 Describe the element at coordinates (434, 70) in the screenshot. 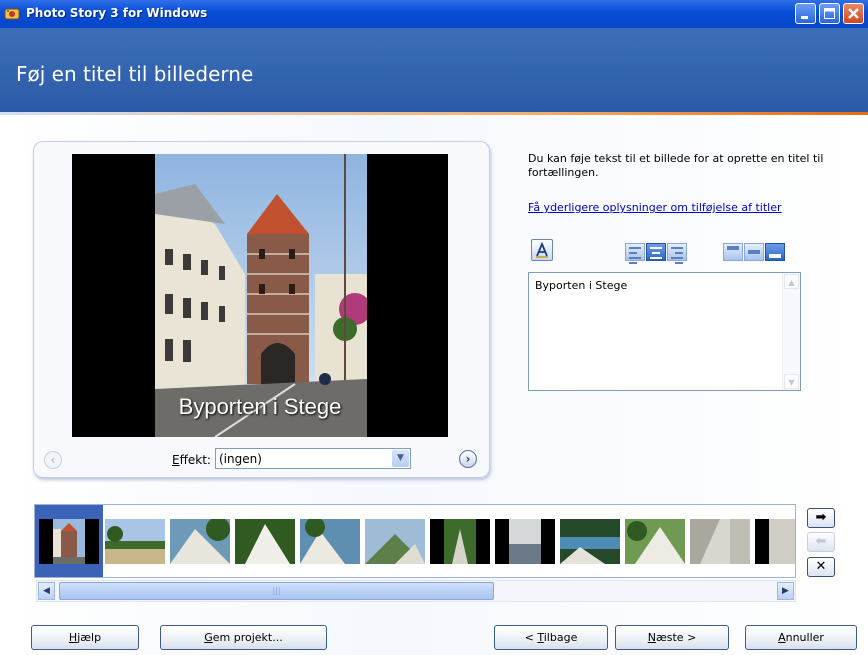

I see `page-header: Føj en titel til billederne` at that location.